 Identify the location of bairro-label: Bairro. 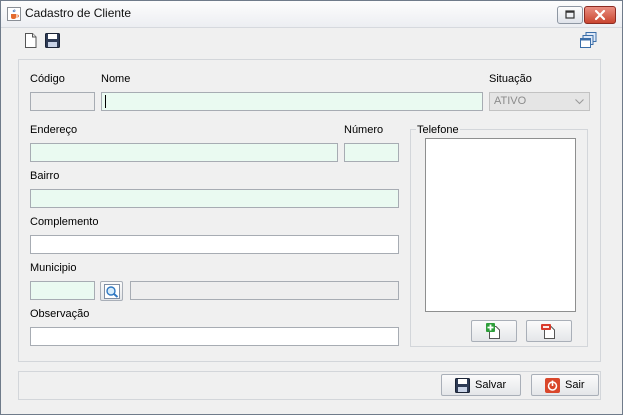
(45, 176).